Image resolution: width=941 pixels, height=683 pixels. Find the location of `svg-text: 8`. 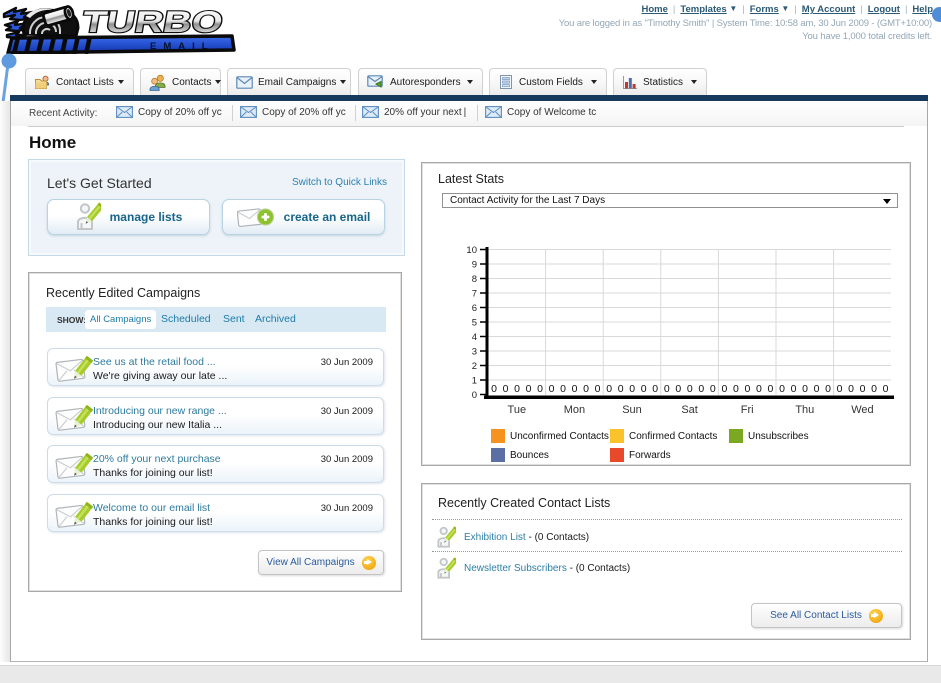

svg-text: 8 is located at coordinates (474, 279).